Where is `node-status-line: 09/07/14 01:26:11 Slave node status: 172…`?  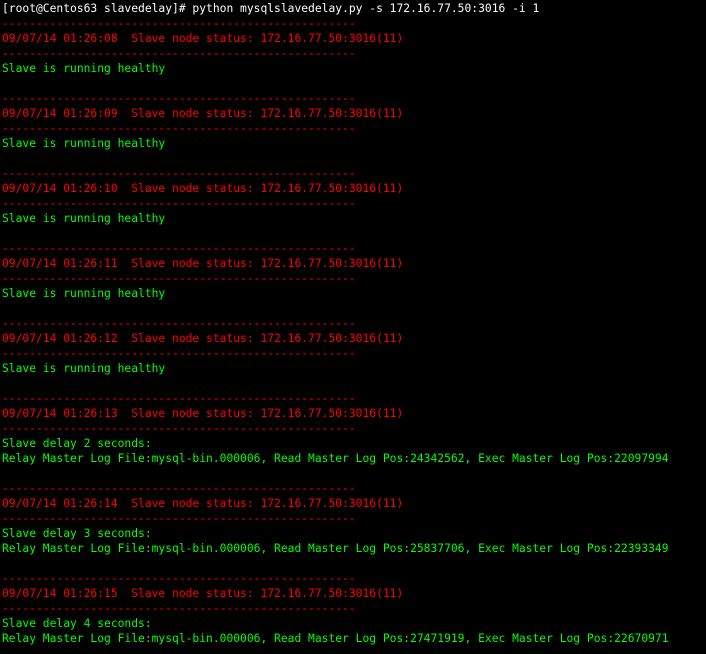
node-status-line: 09/07/14 01:26:11 Slave node status: 172… is located at coordinates (203, 263).